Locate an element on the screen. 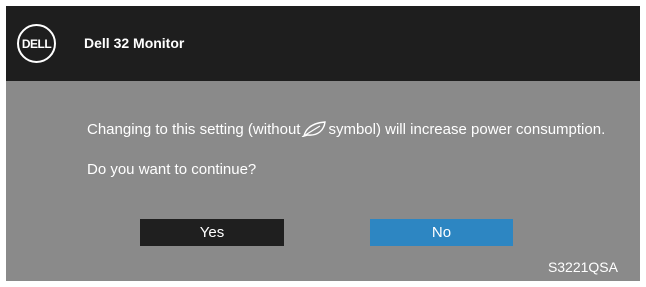 The image size is (646, 287). model-number: S3221QSA is located at coordinates (582, 267).